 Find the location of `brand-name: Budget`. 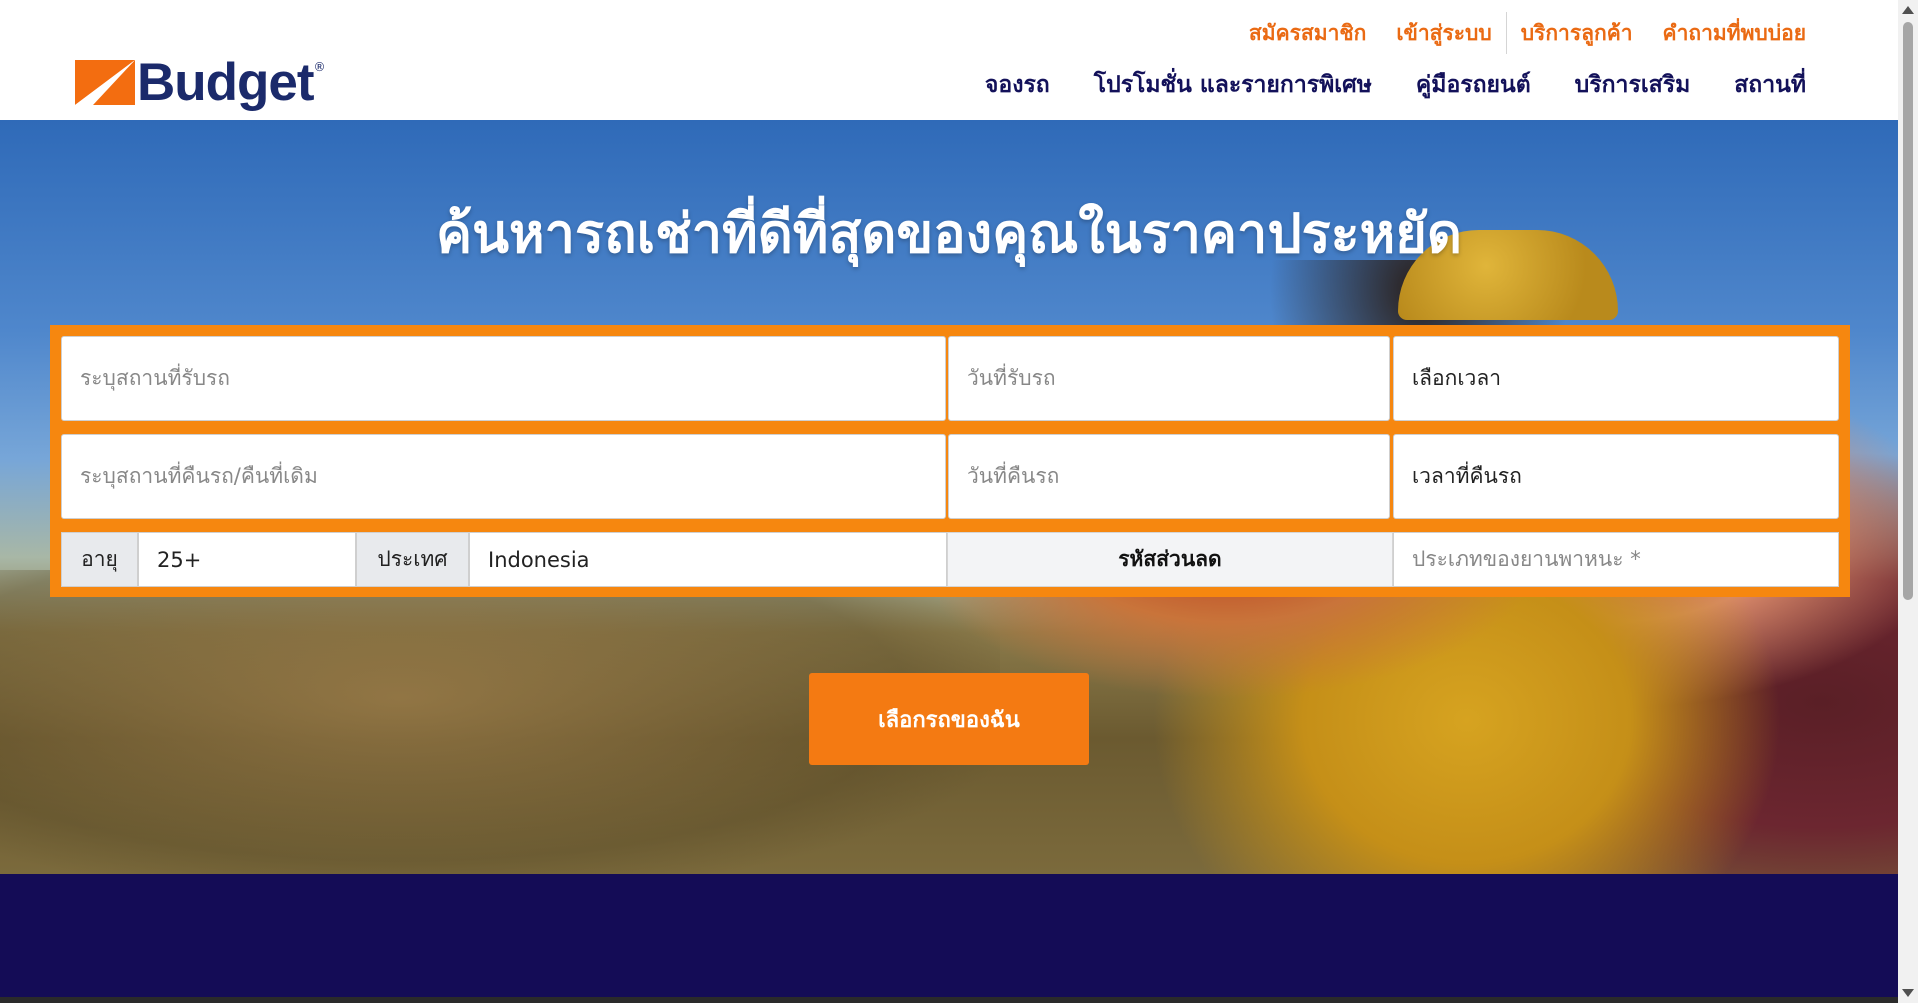

brand-name: Budget is located at coordinates (226, 82).